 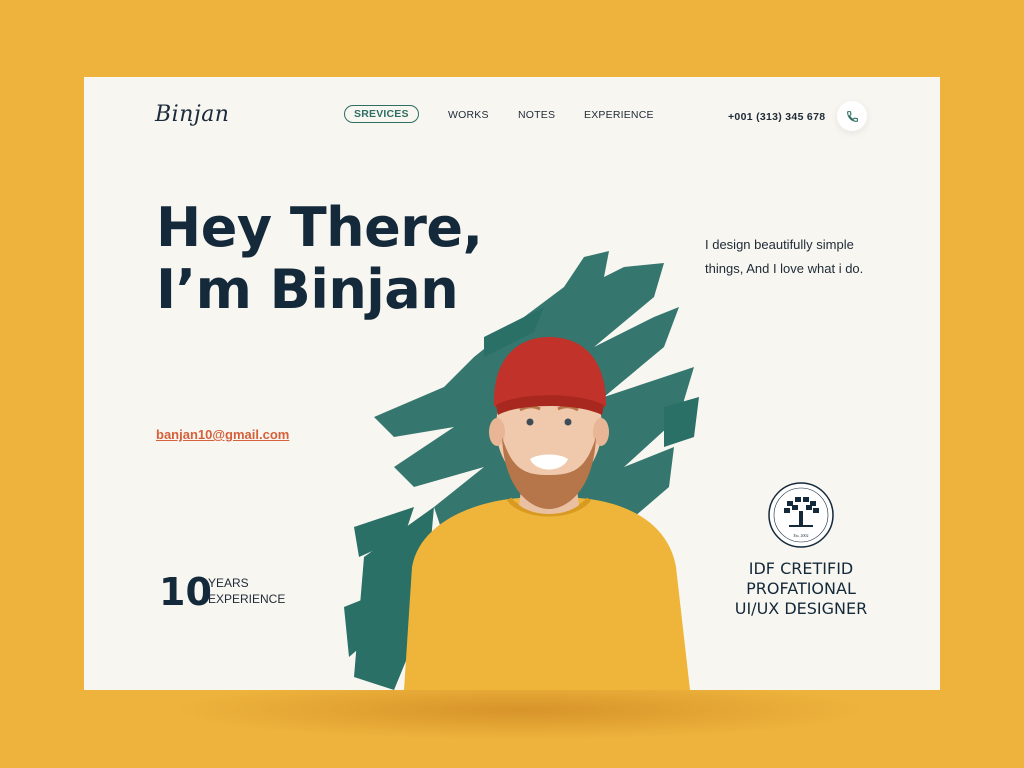 I want to click on brand-logo: Binjan, so click(x=192, y=114).